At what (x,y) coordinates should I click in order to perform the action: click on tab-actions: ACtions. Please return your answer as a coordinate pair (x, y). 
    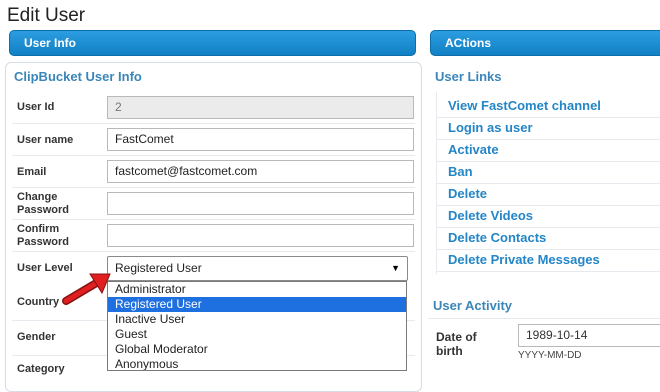
    Looking at the image, I should click on (545, 43).